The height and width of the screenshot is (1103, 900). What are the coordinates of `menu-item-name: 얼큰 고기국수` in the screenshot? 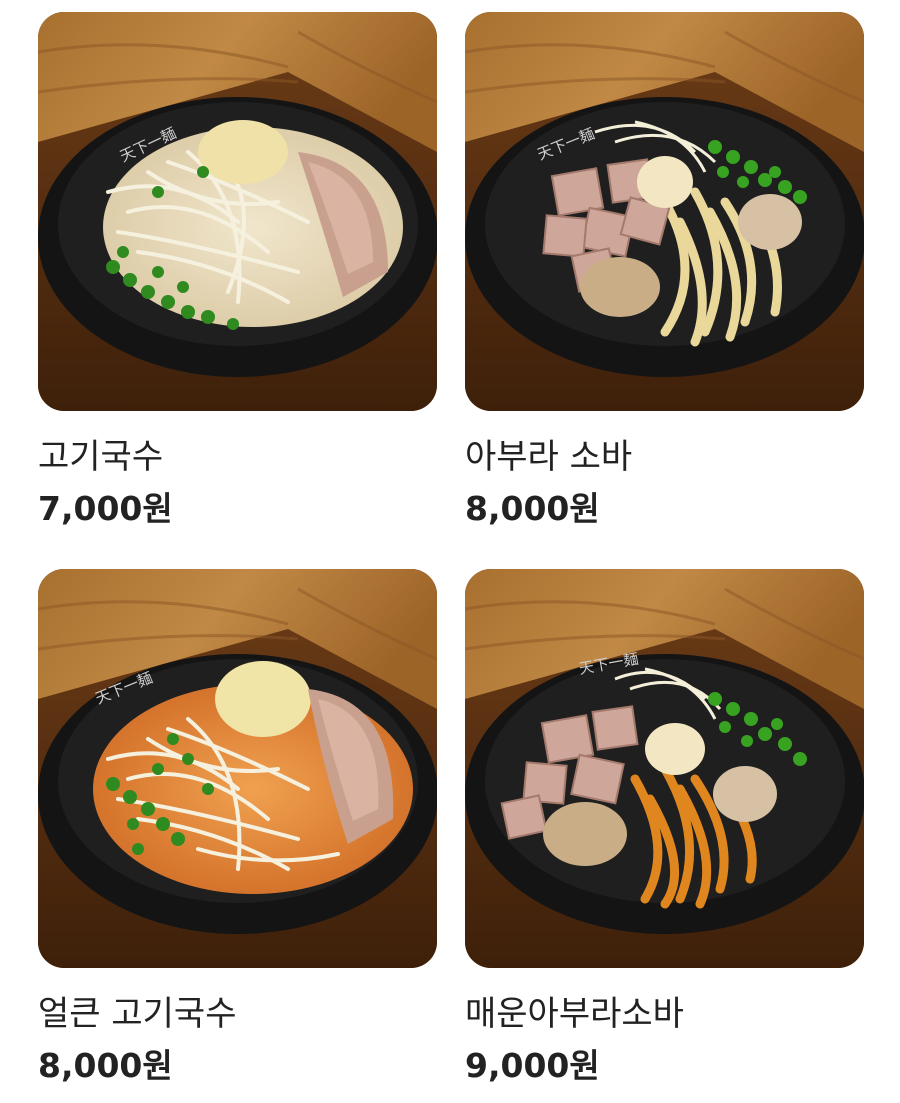 It's located at (137, 1014).